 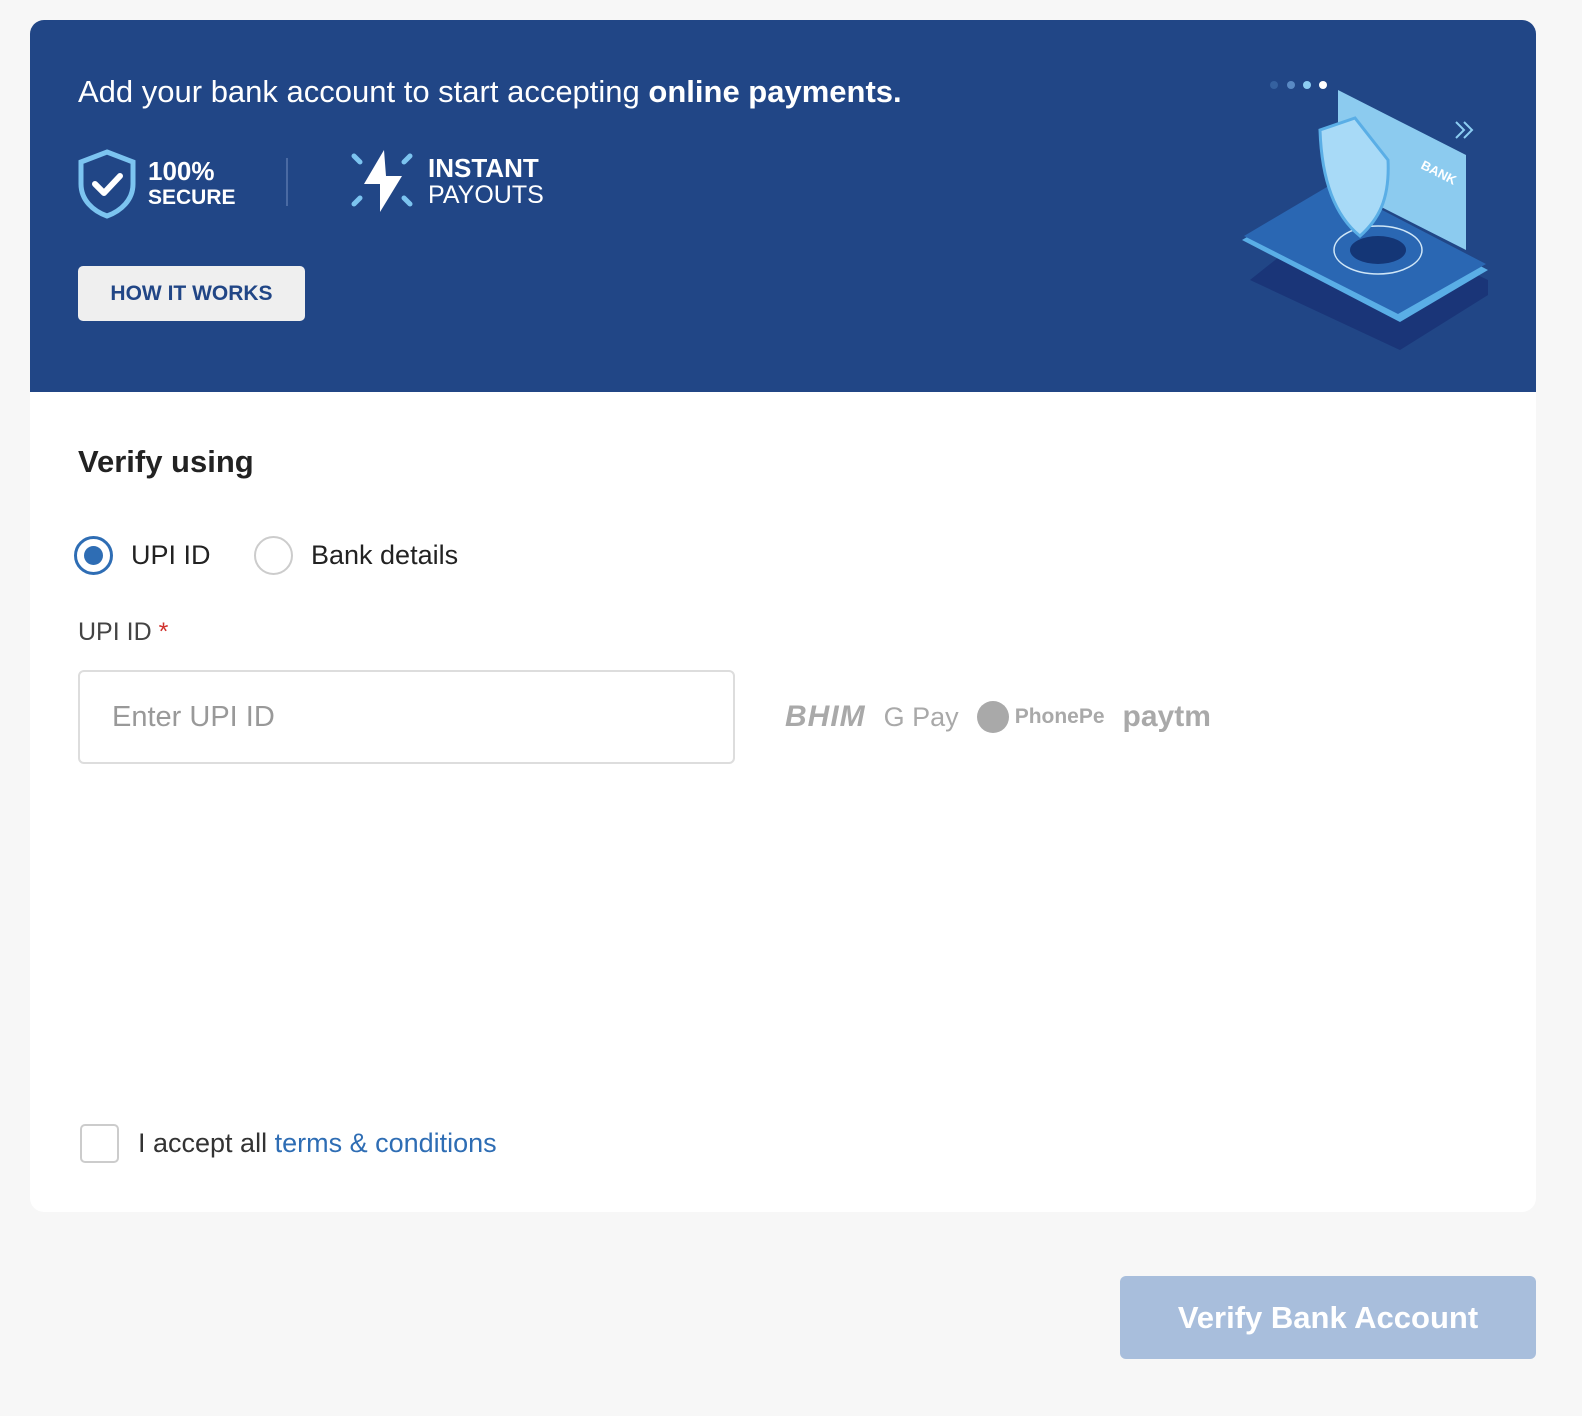 What do you see at coordinates (142, 555) in the screenshot?
I see `radio-upi-id: UPI ID` at bounding box center [142, 555].